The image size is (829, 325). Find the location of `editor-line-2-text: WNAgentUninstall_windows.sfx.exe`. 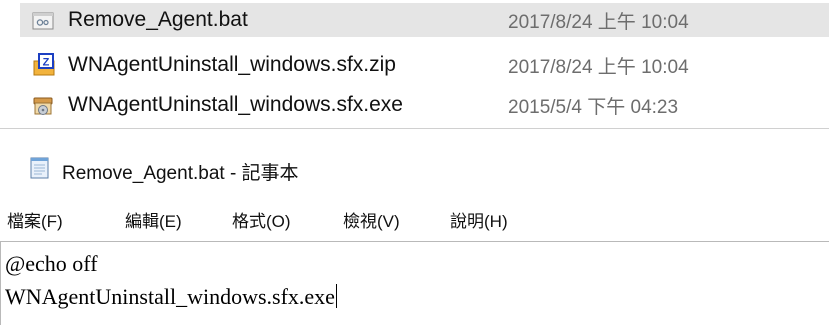

editor-line-2-text: WNAgentUninstall_windows.sfx.exe is located at coordinates (170, 296).